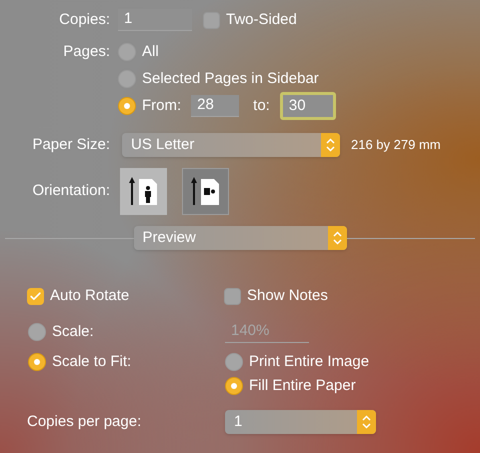  Describe the element at coordinates (261, 106) in the screenshot. I see `to-label: to:` at that location.